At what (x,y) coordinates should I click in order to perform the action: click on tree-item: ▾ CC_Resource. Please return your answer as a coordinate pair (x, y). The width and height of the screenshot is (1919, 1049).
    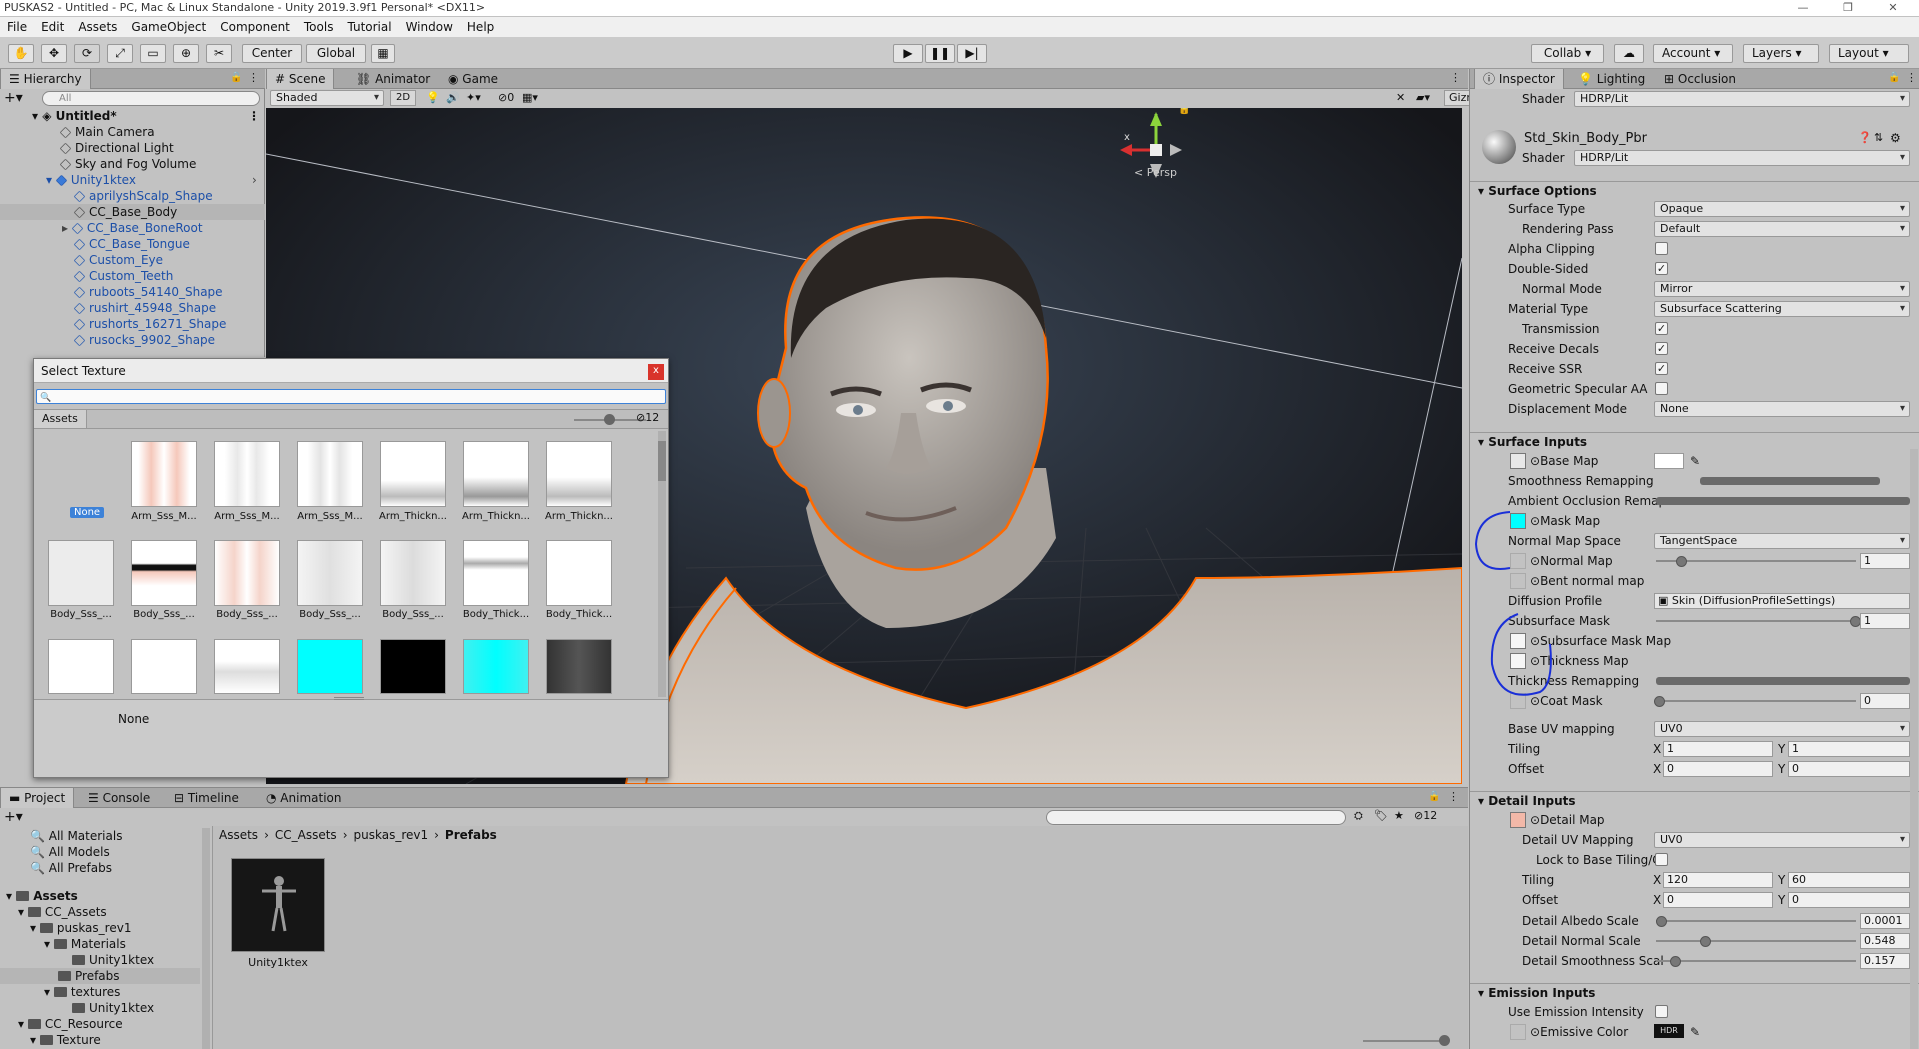
    Looking at the image, I should click on (70, 1024).